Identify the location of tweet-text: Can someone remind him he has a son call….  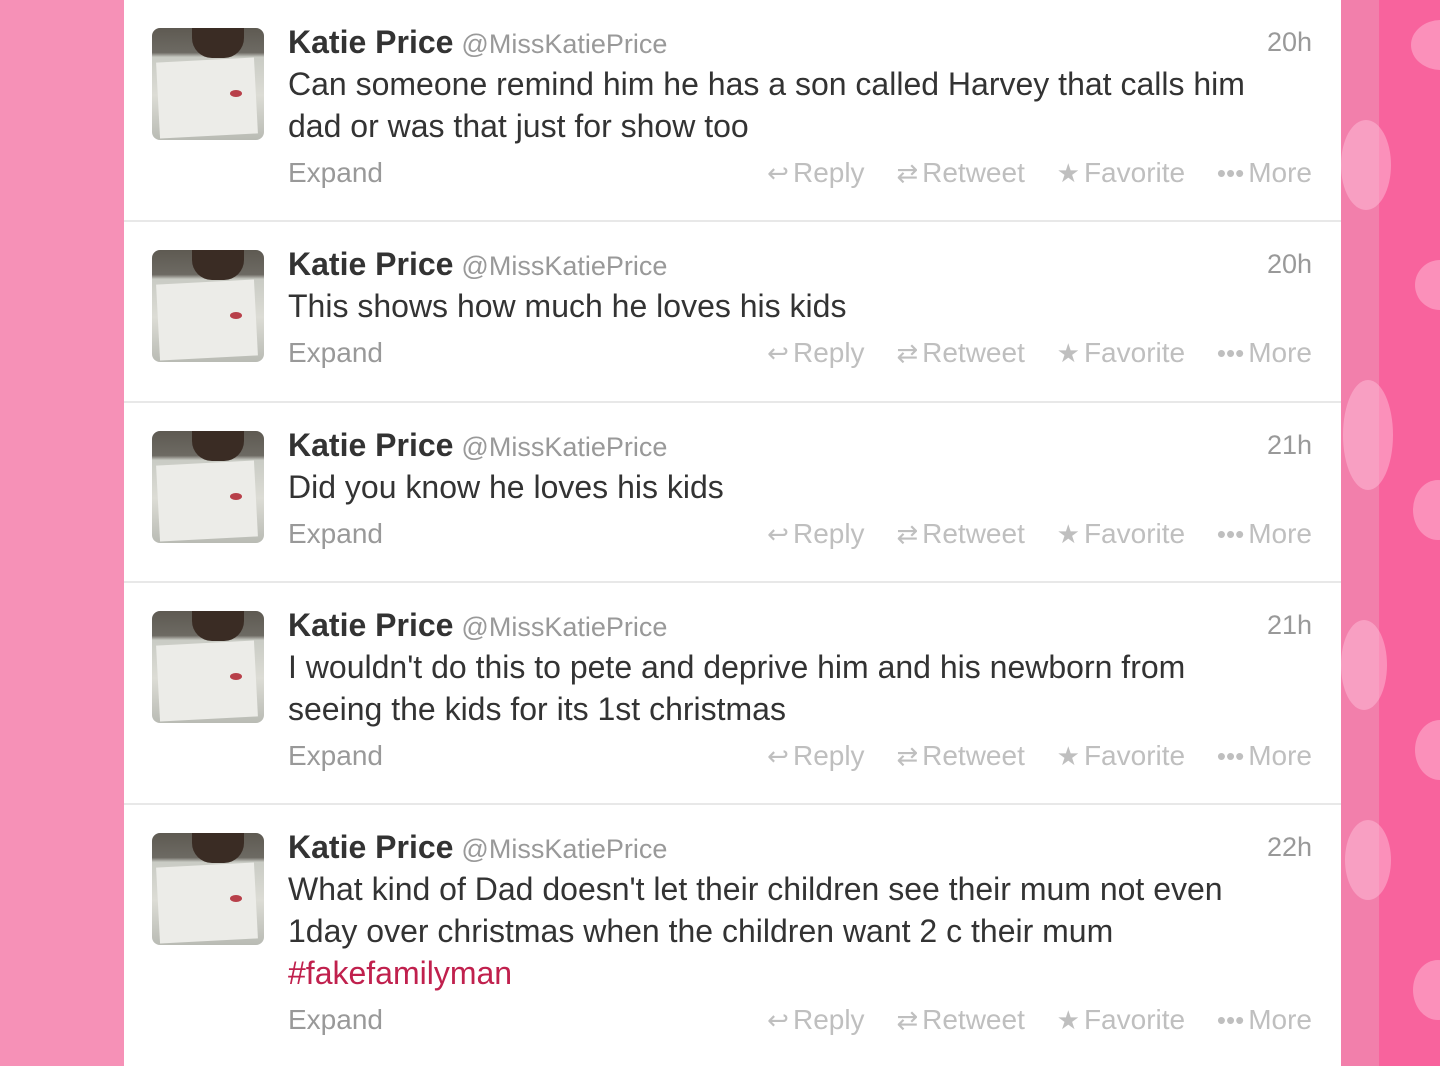
(803, 105).